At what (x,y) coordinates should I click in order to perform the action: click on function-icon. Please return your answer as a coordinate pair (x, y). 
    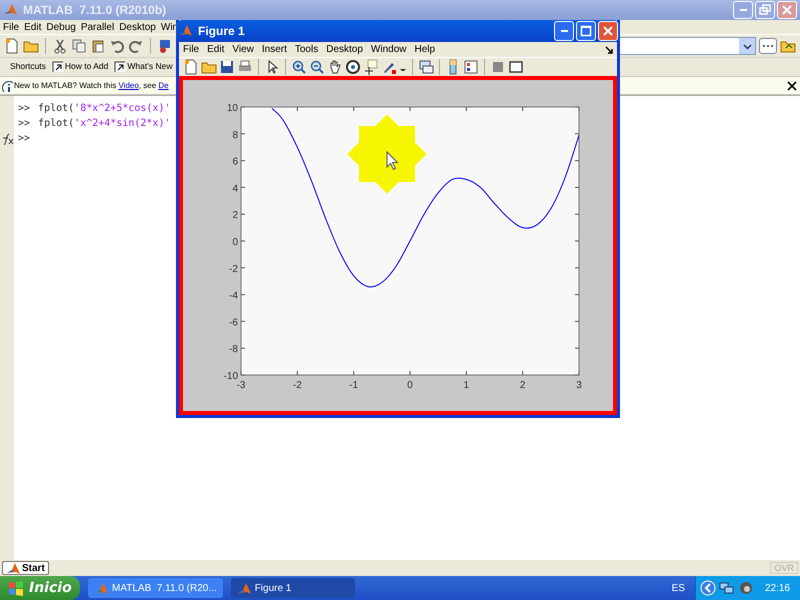
    Looking at the image, I should click on (7, 138).